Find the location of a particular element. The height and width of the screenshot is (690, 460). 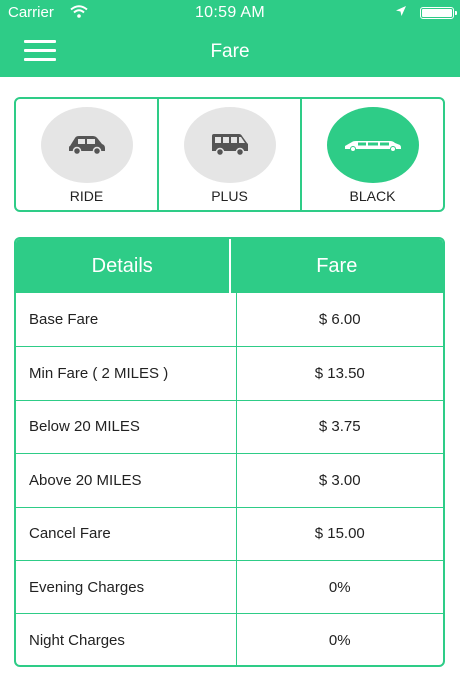

detail-cell: Evening Charges is located at coordinates (87, 587).